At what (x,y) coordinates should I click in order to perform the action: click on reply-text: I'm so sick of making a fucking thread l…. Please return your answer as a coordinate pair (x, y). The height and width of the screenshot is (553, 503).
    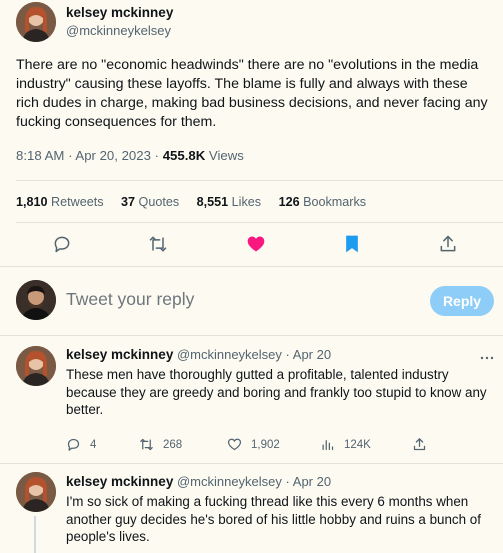
    Looking at the image, I should click on (273, 519).